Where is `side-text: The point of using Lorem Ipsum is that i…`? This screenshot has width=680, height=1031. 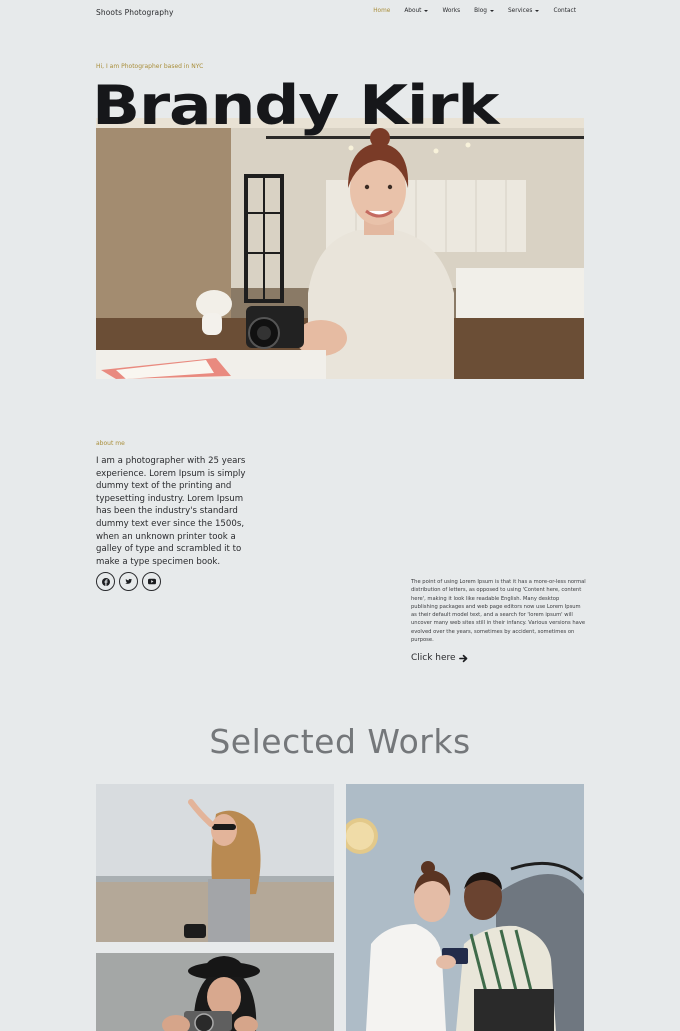
side-text: The point of using Lorem Ipsum is that i… is located at coordinates (498, 611).